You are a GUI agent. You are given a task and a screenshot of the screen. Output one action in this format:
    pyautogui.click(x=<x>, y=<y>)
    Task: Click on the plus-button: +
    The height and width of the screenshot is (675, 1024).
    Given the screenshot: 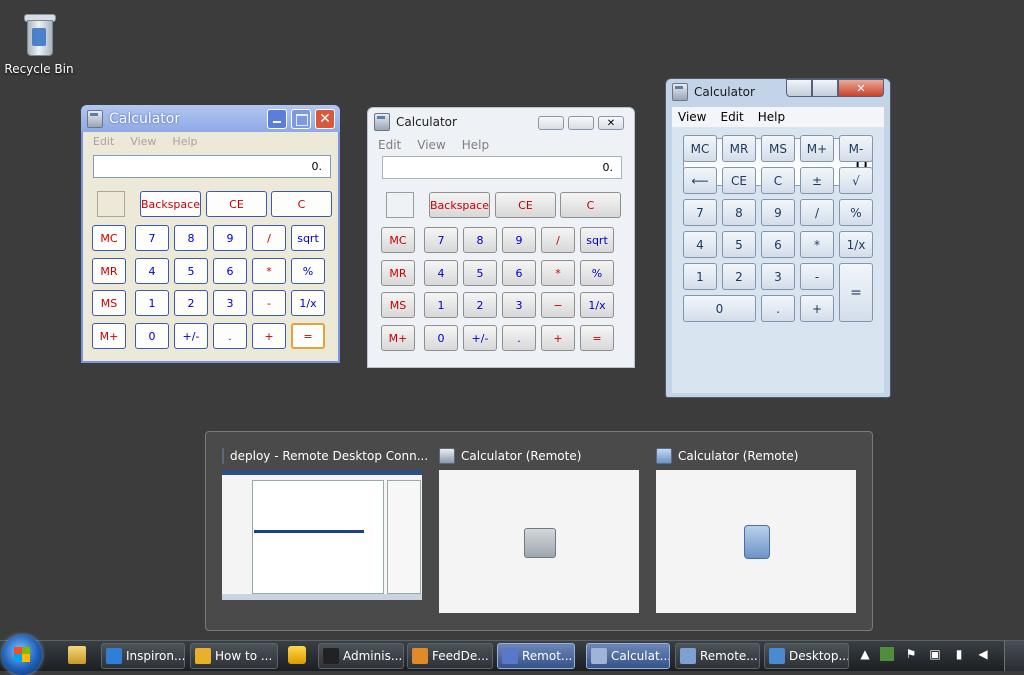 What is the action you would take?
    pyautogui.click(x=558, y=338)
    